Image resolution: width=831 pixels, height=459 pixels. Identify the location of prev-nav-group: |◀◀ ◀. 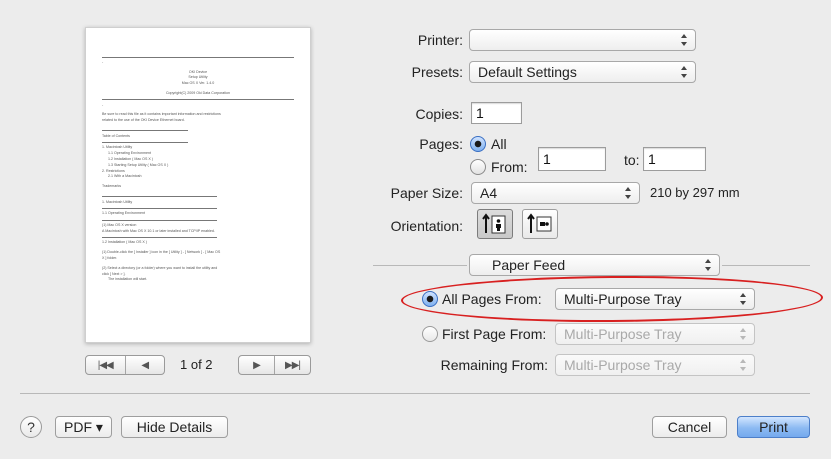
(125, 365).